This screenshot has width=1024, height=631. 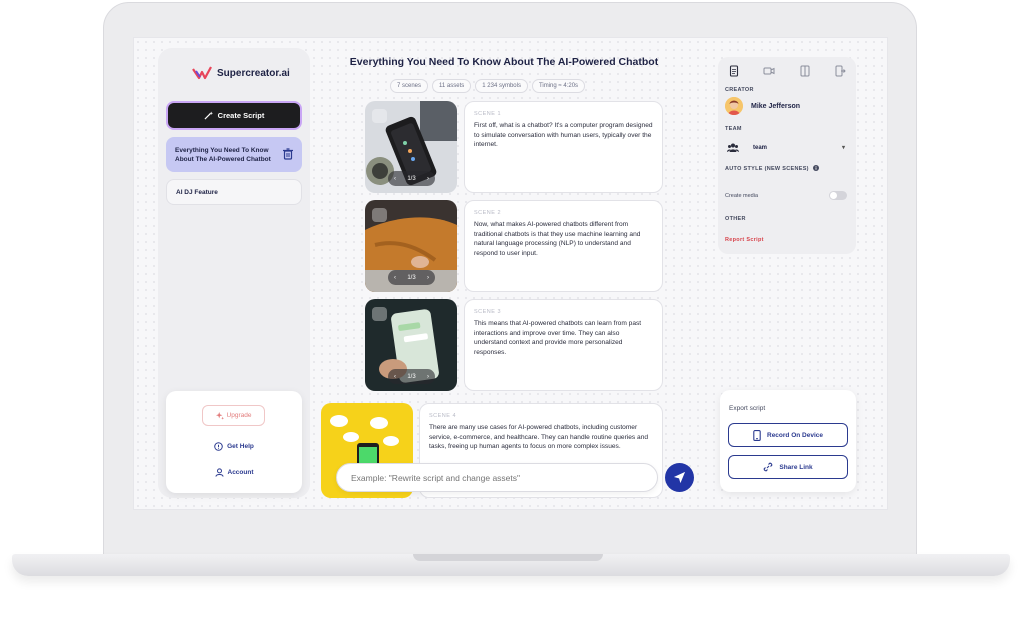 I want to click on send-button, so click(x=679, y=477).